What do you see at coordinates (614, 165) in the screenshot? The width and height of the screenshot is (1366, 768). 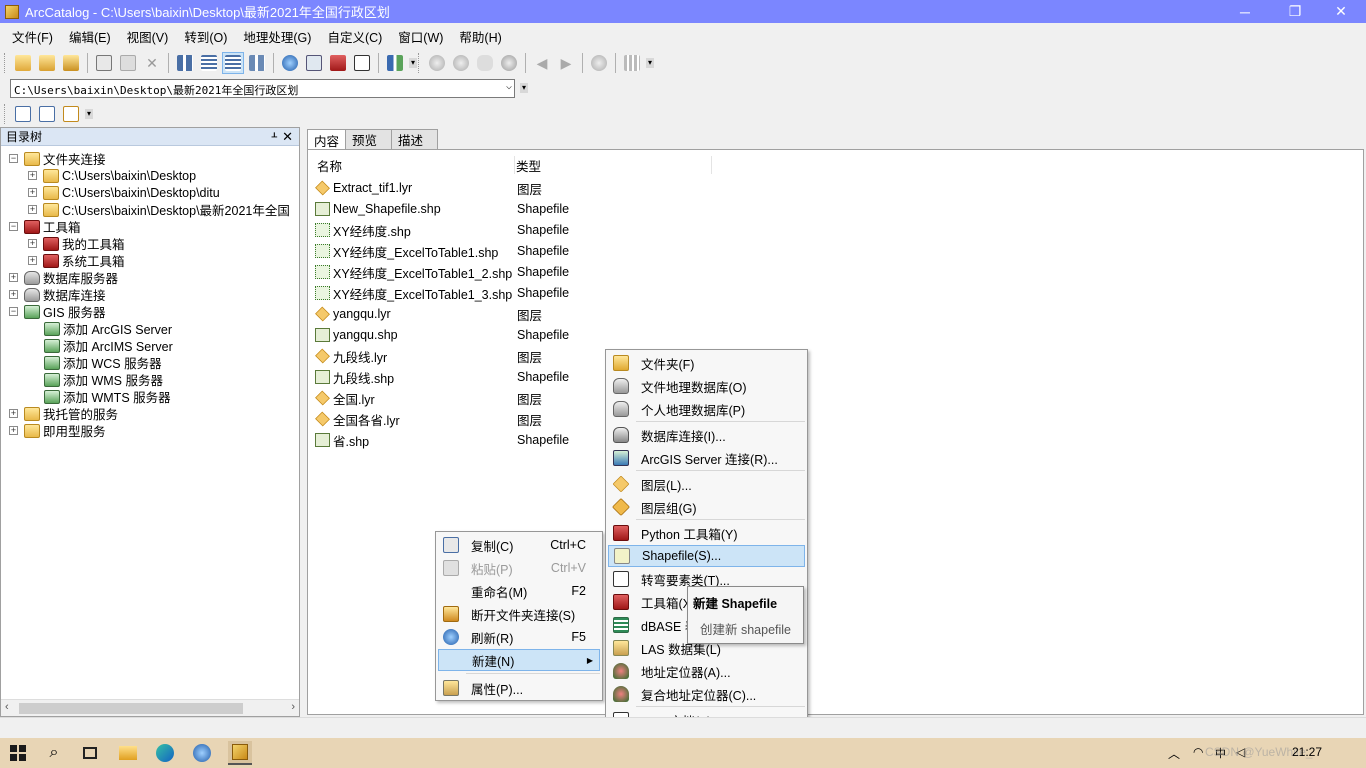 I see `column-header-type: 类型` at bounding box center [614, 165].